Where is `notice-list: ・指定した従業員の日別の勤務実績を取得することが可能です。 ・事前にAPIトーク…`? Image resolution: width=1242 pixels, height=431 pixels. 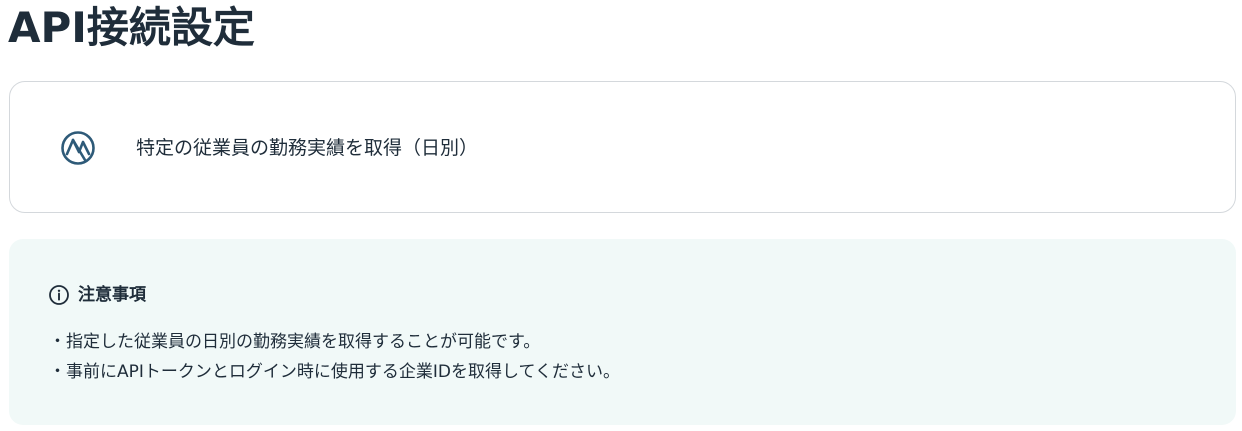 notice-list: ・指定した従業員の日別の勤務実績を取得することが可能です。 ・事前にAPIトーク… is located at coordinates (334, 357).